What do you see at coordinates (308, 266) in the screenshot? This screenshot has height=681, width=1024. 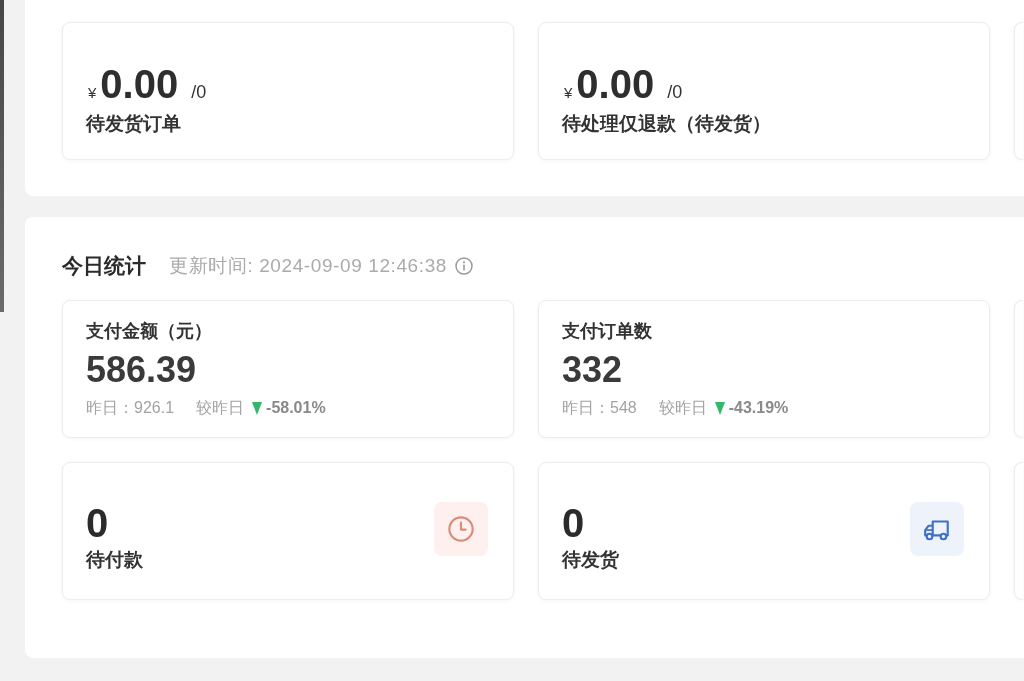 I see `update-time: 更新时间: 2024-09-09 12:46:38` at bounding box center [308, 266].